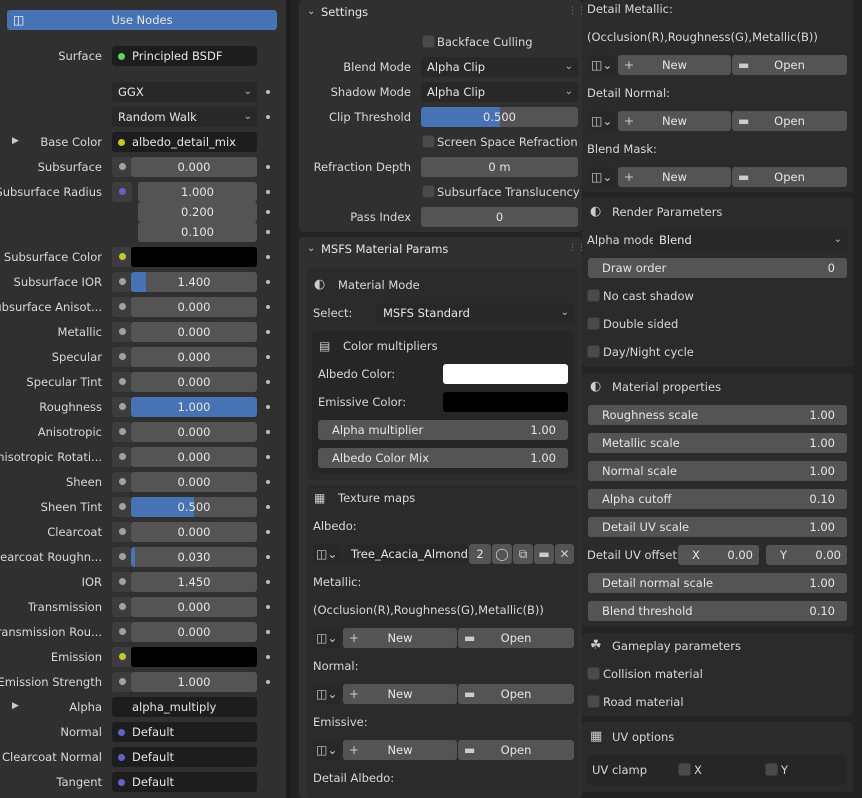 The image size is (862, 798). What do you see at coordinates (593, 701) in the screenshot?
I see `road-material-checkbox` at bounding box center [593, 701].